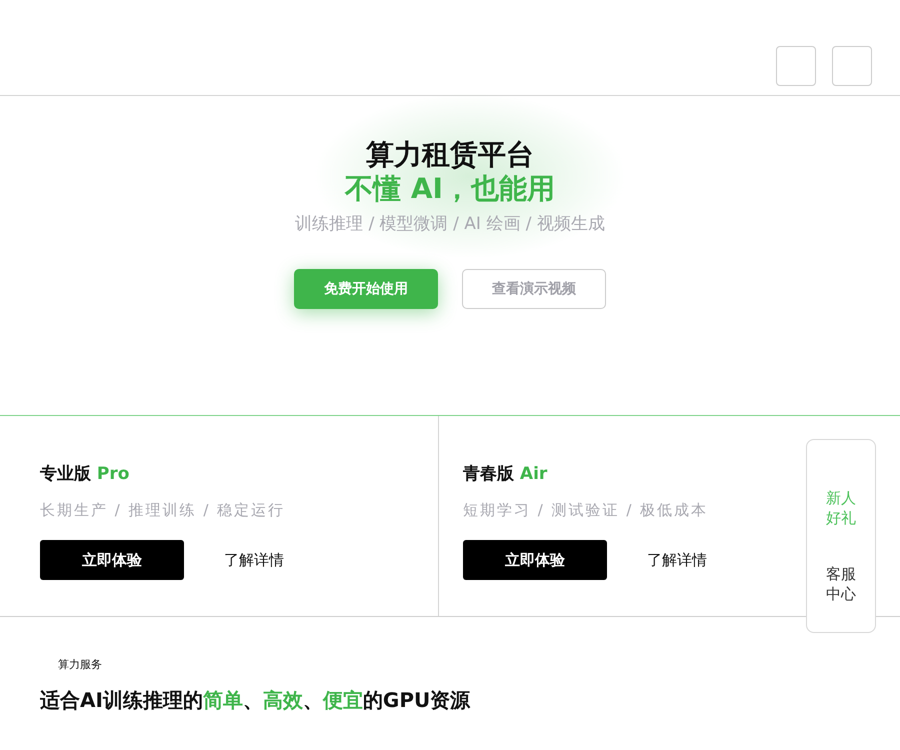  Describe the element at coordinates (450, 189) in the screenshot. I see `hero-slogan: 不懂 AI，也能用` at that location.